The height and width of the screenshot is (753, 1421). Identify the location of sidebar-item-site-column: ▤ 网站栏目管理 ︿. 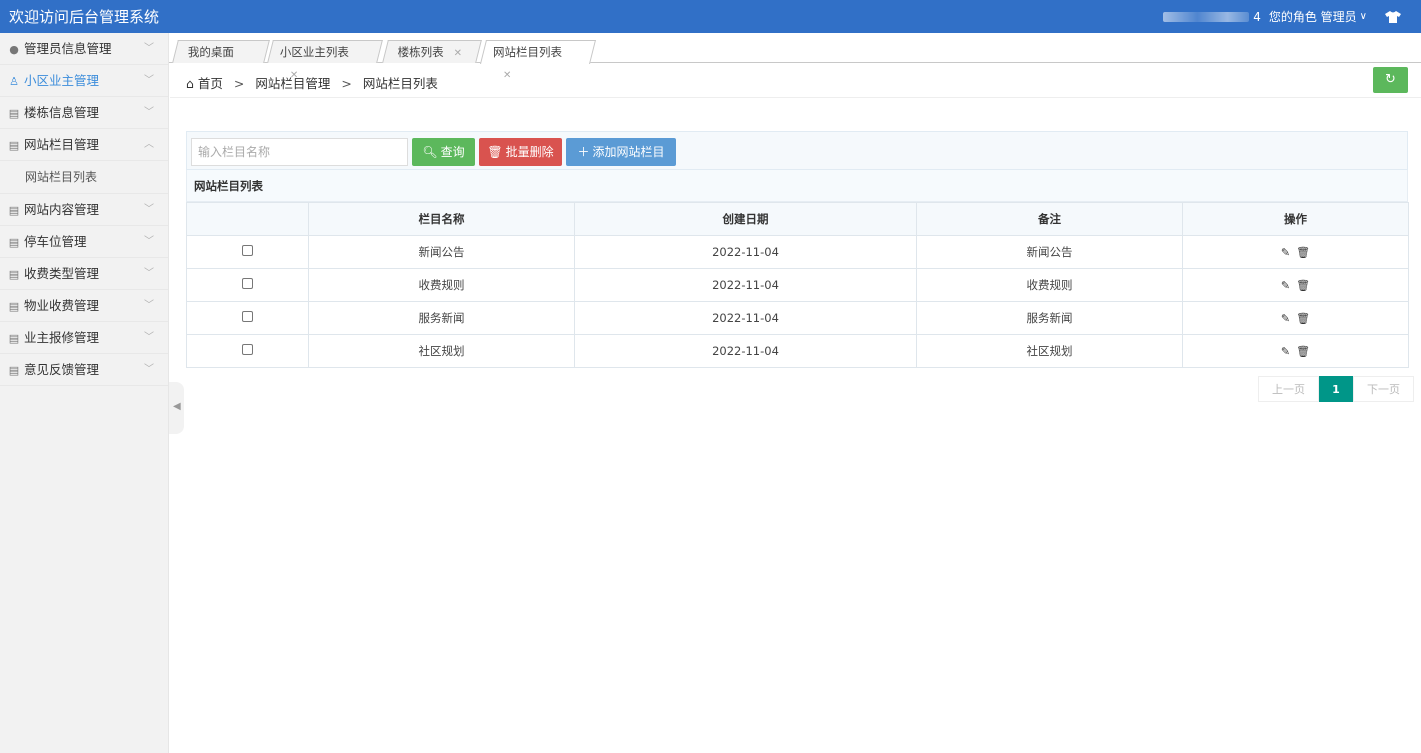
(84, 145).